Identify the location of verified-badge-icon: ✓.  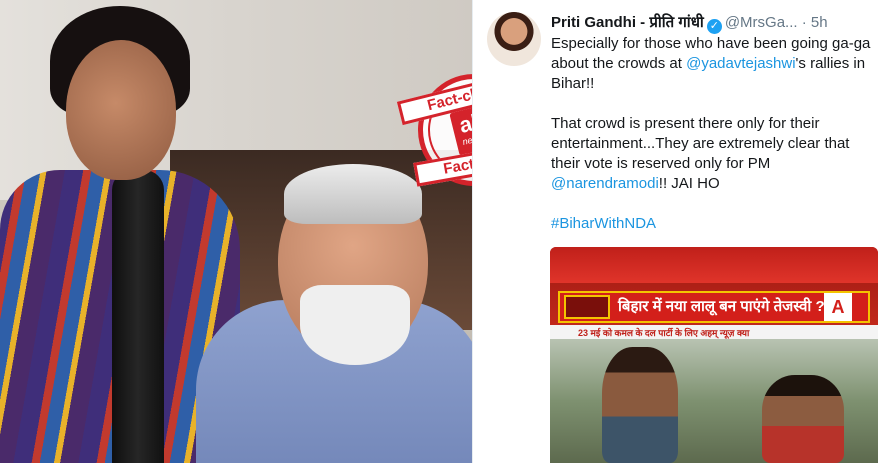
(714, 26).